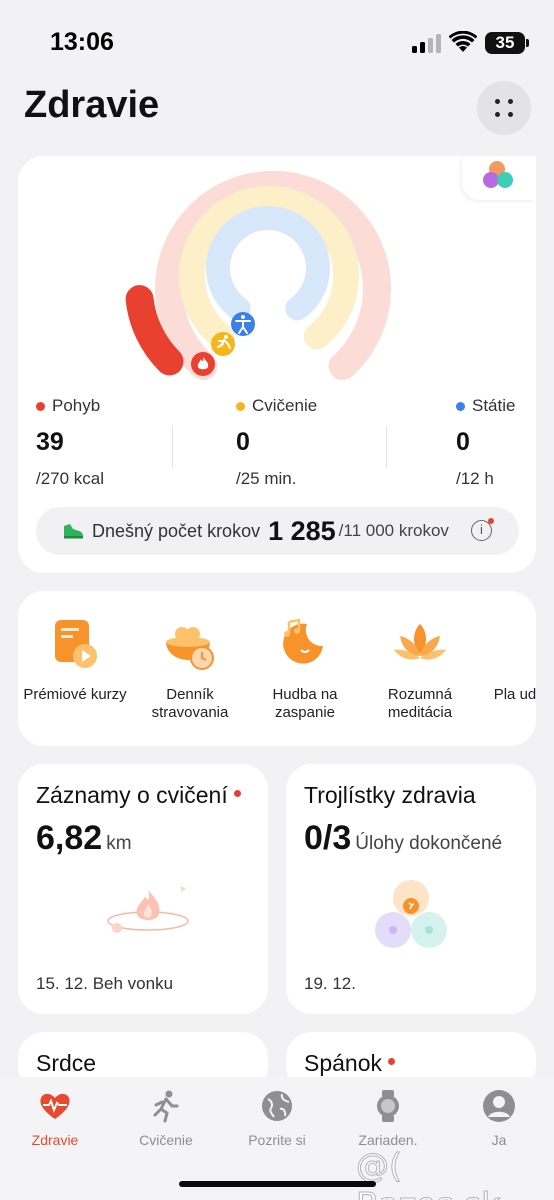 This screenshot has width=554, height=1200. Describe the element at coordinates (277, 1140) in the screenshot. I see `tab-label: Pozrite si` at that location.